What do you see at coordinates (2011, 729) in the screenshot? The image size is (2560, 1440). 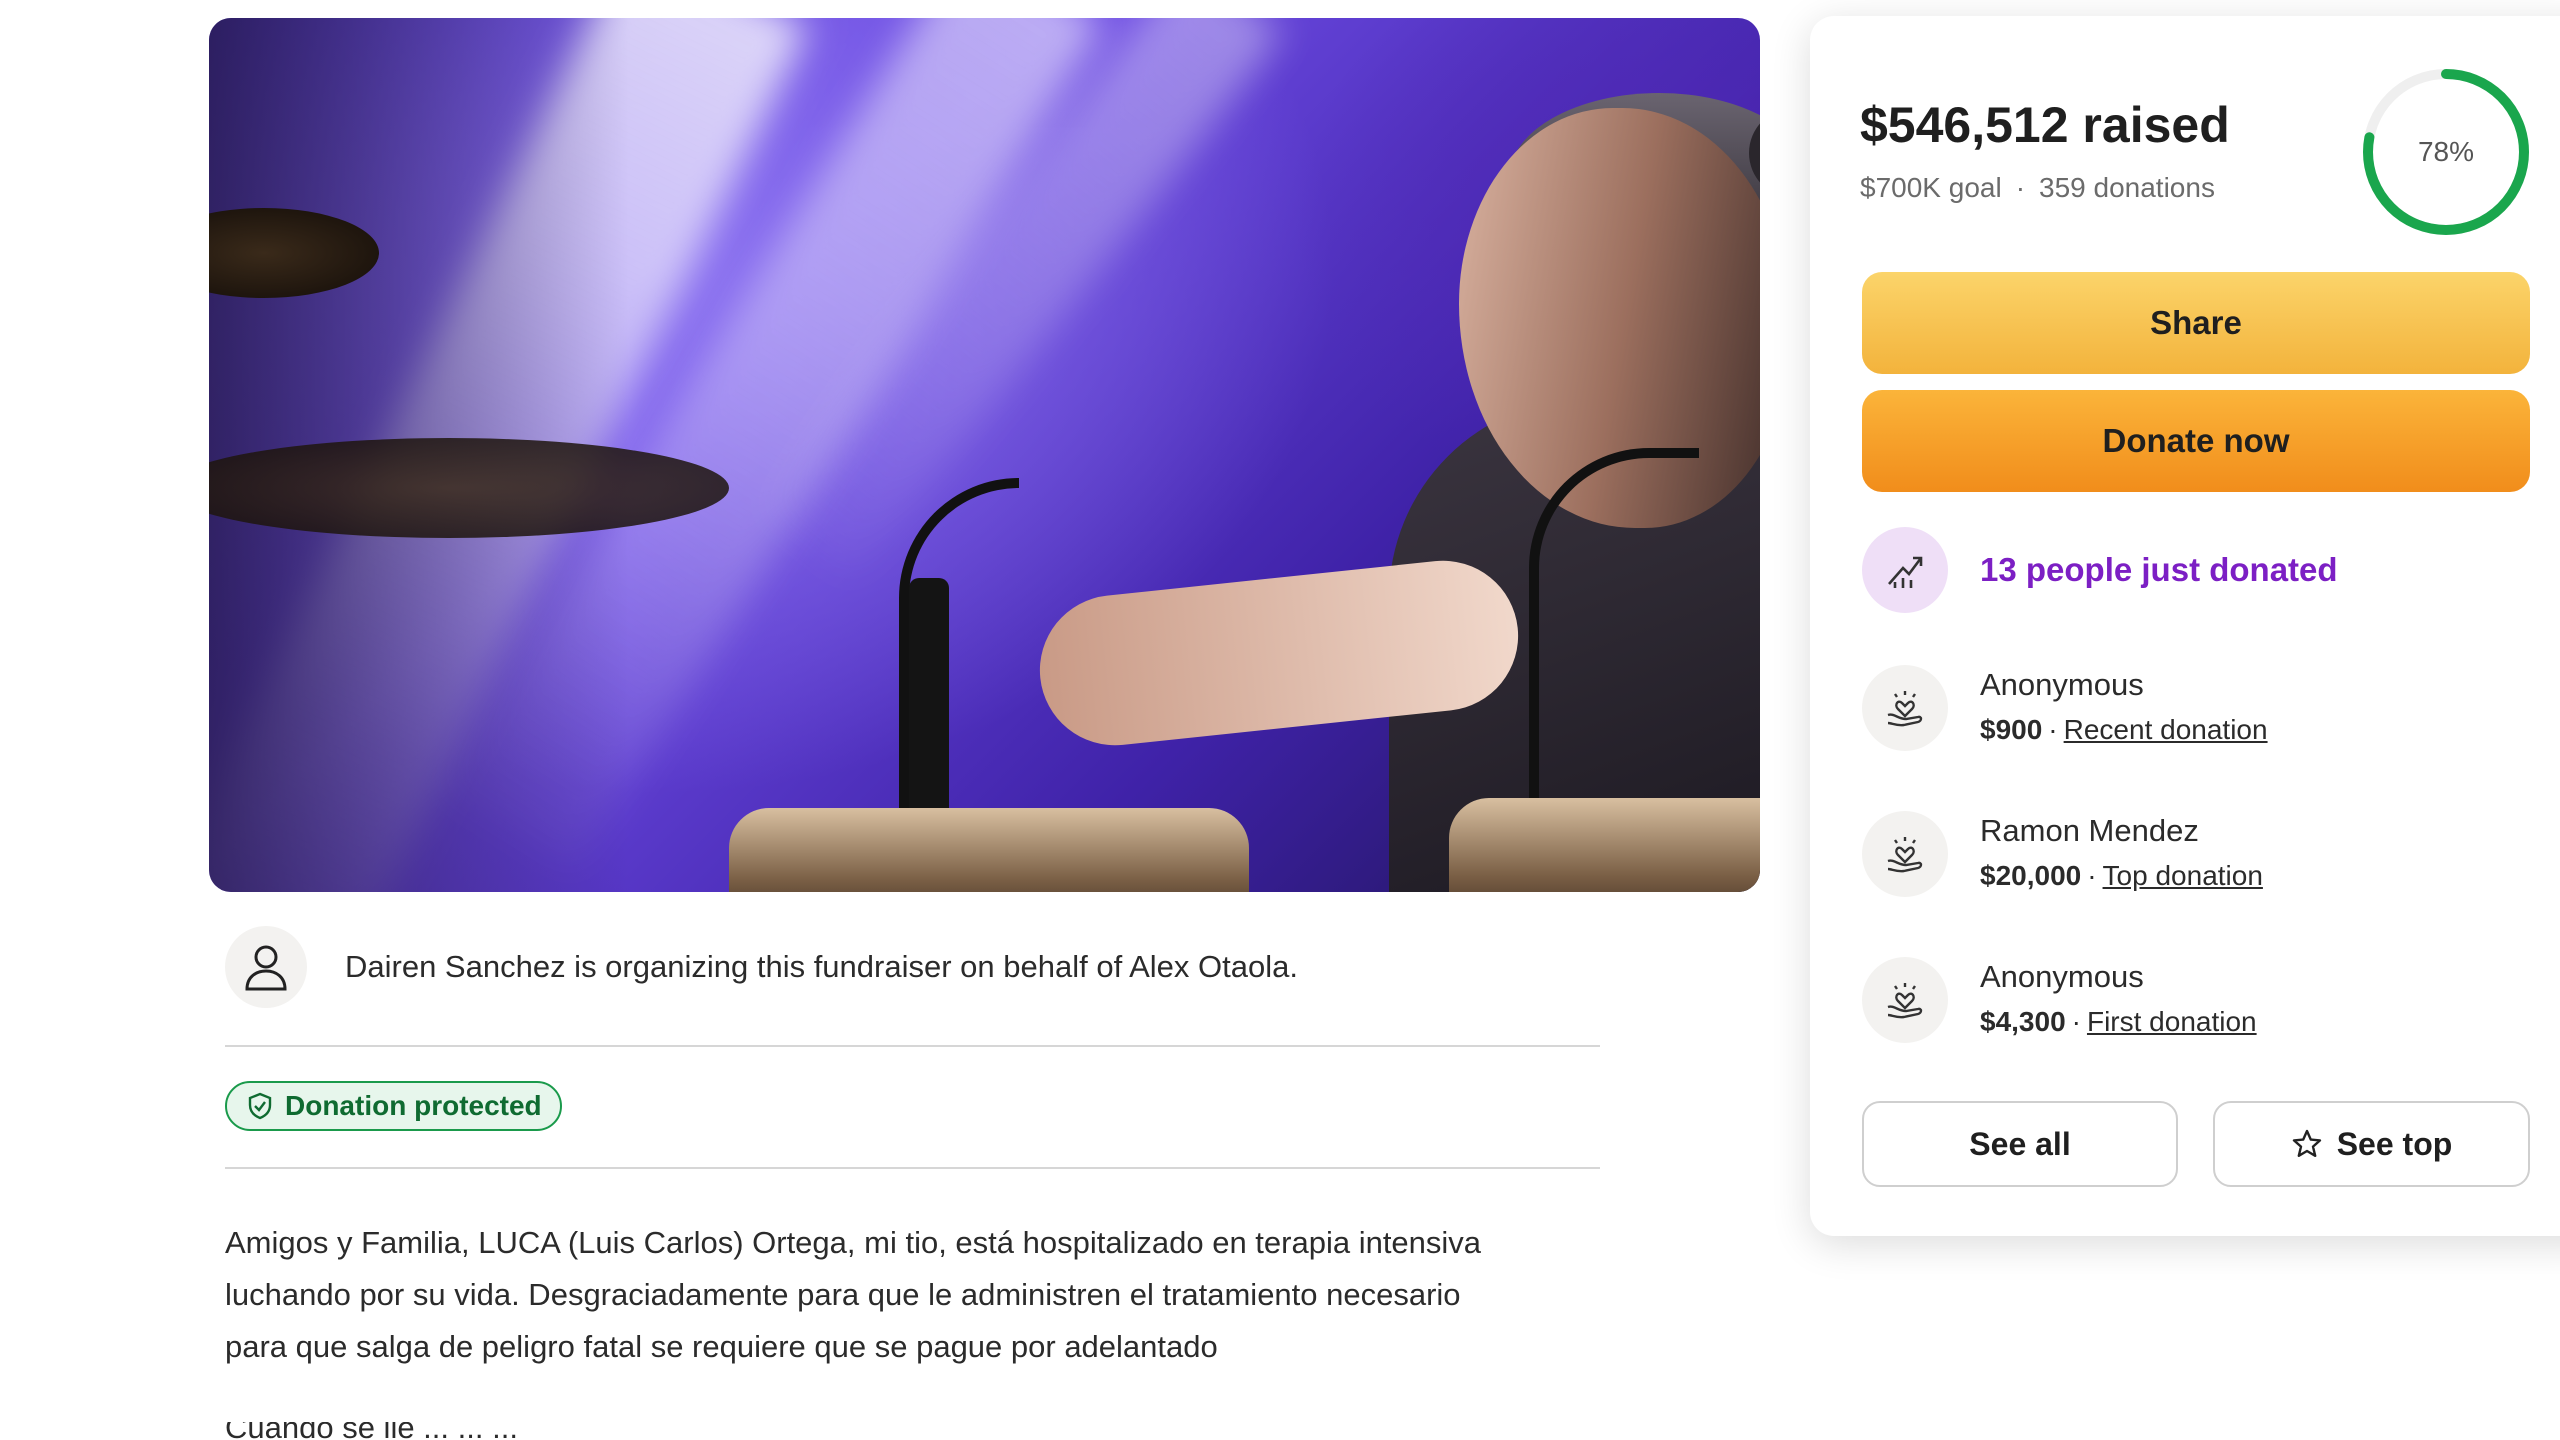 I see `donor-amount: $900` at bounding box center [2011, 729].